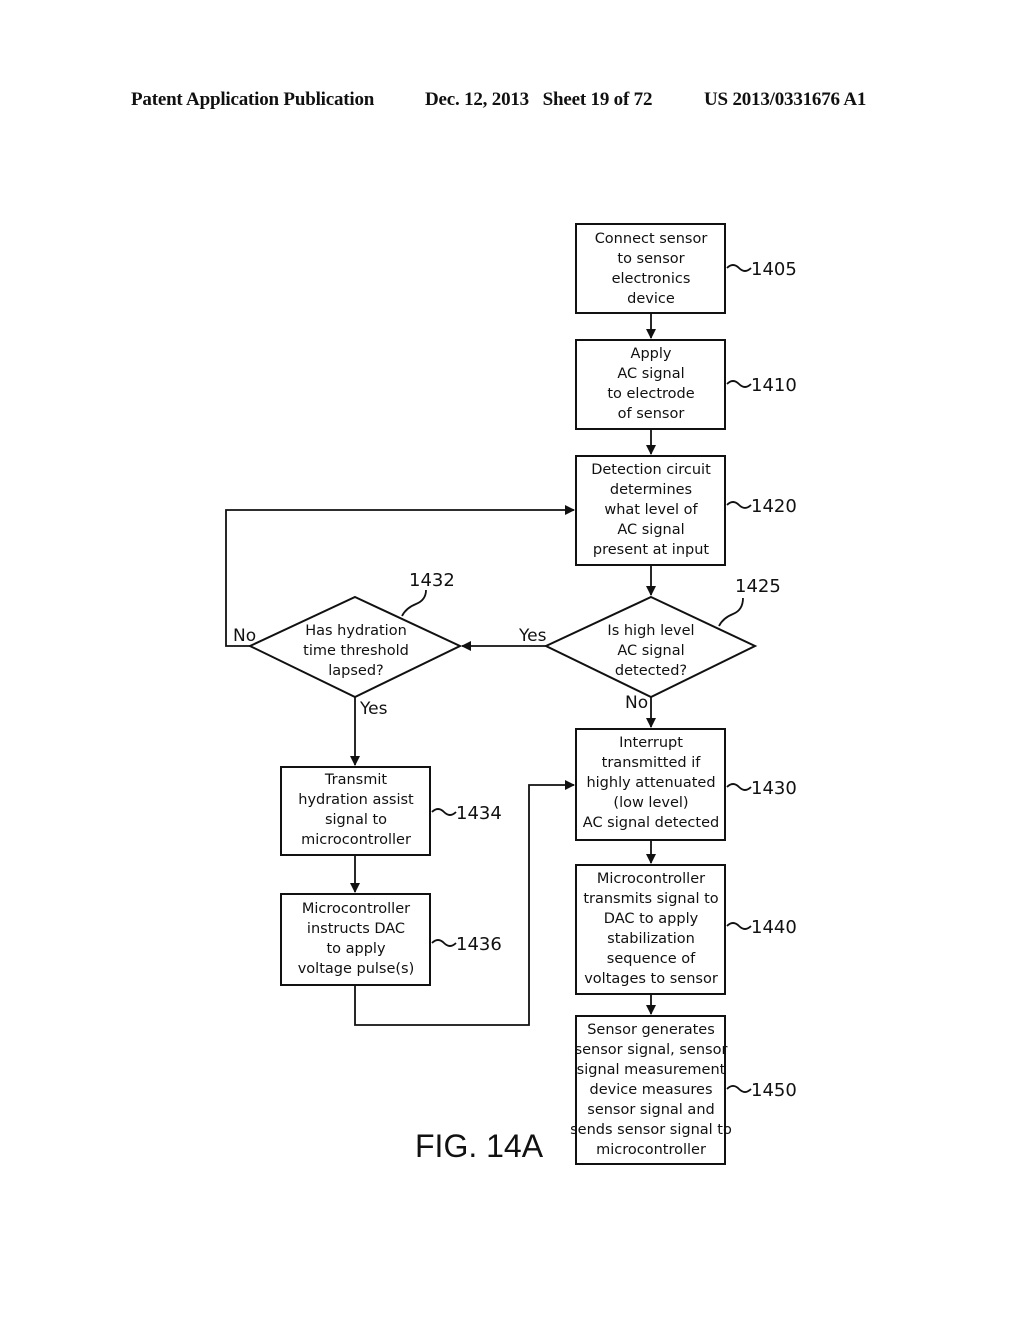 Image resolution: width=1024 pixels, height=1320 pixels. What do you see at coordinates (356, 651) in the screenshot?
I see `node-text-line: time threshold` at bounding box center [356, 651].